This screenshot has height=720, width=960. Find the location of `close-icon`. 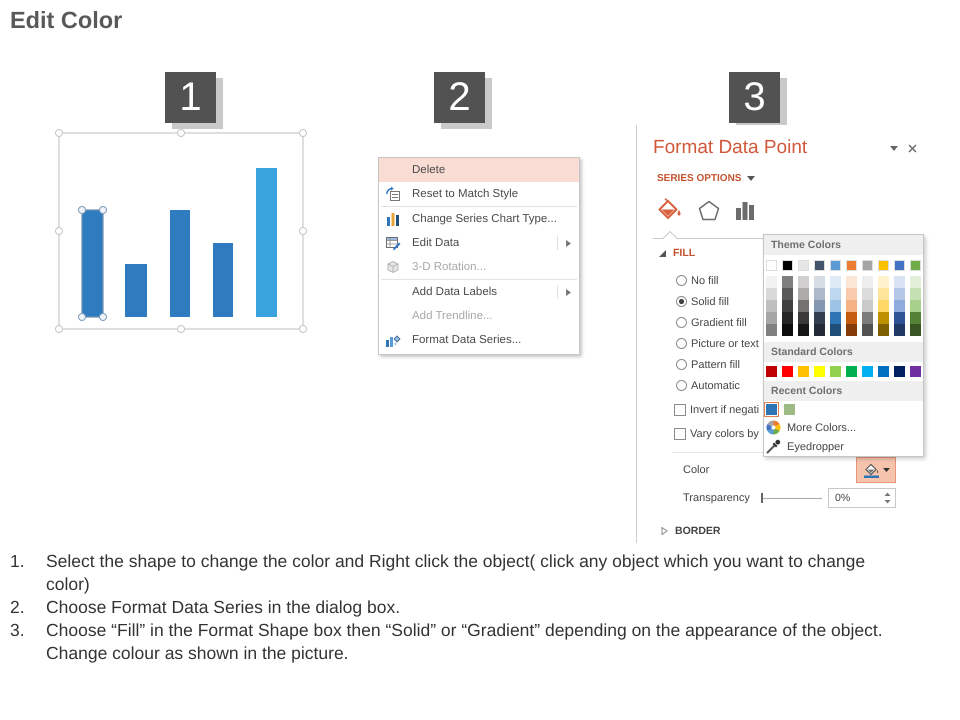

close-icon is located at coordinates (912, 148).